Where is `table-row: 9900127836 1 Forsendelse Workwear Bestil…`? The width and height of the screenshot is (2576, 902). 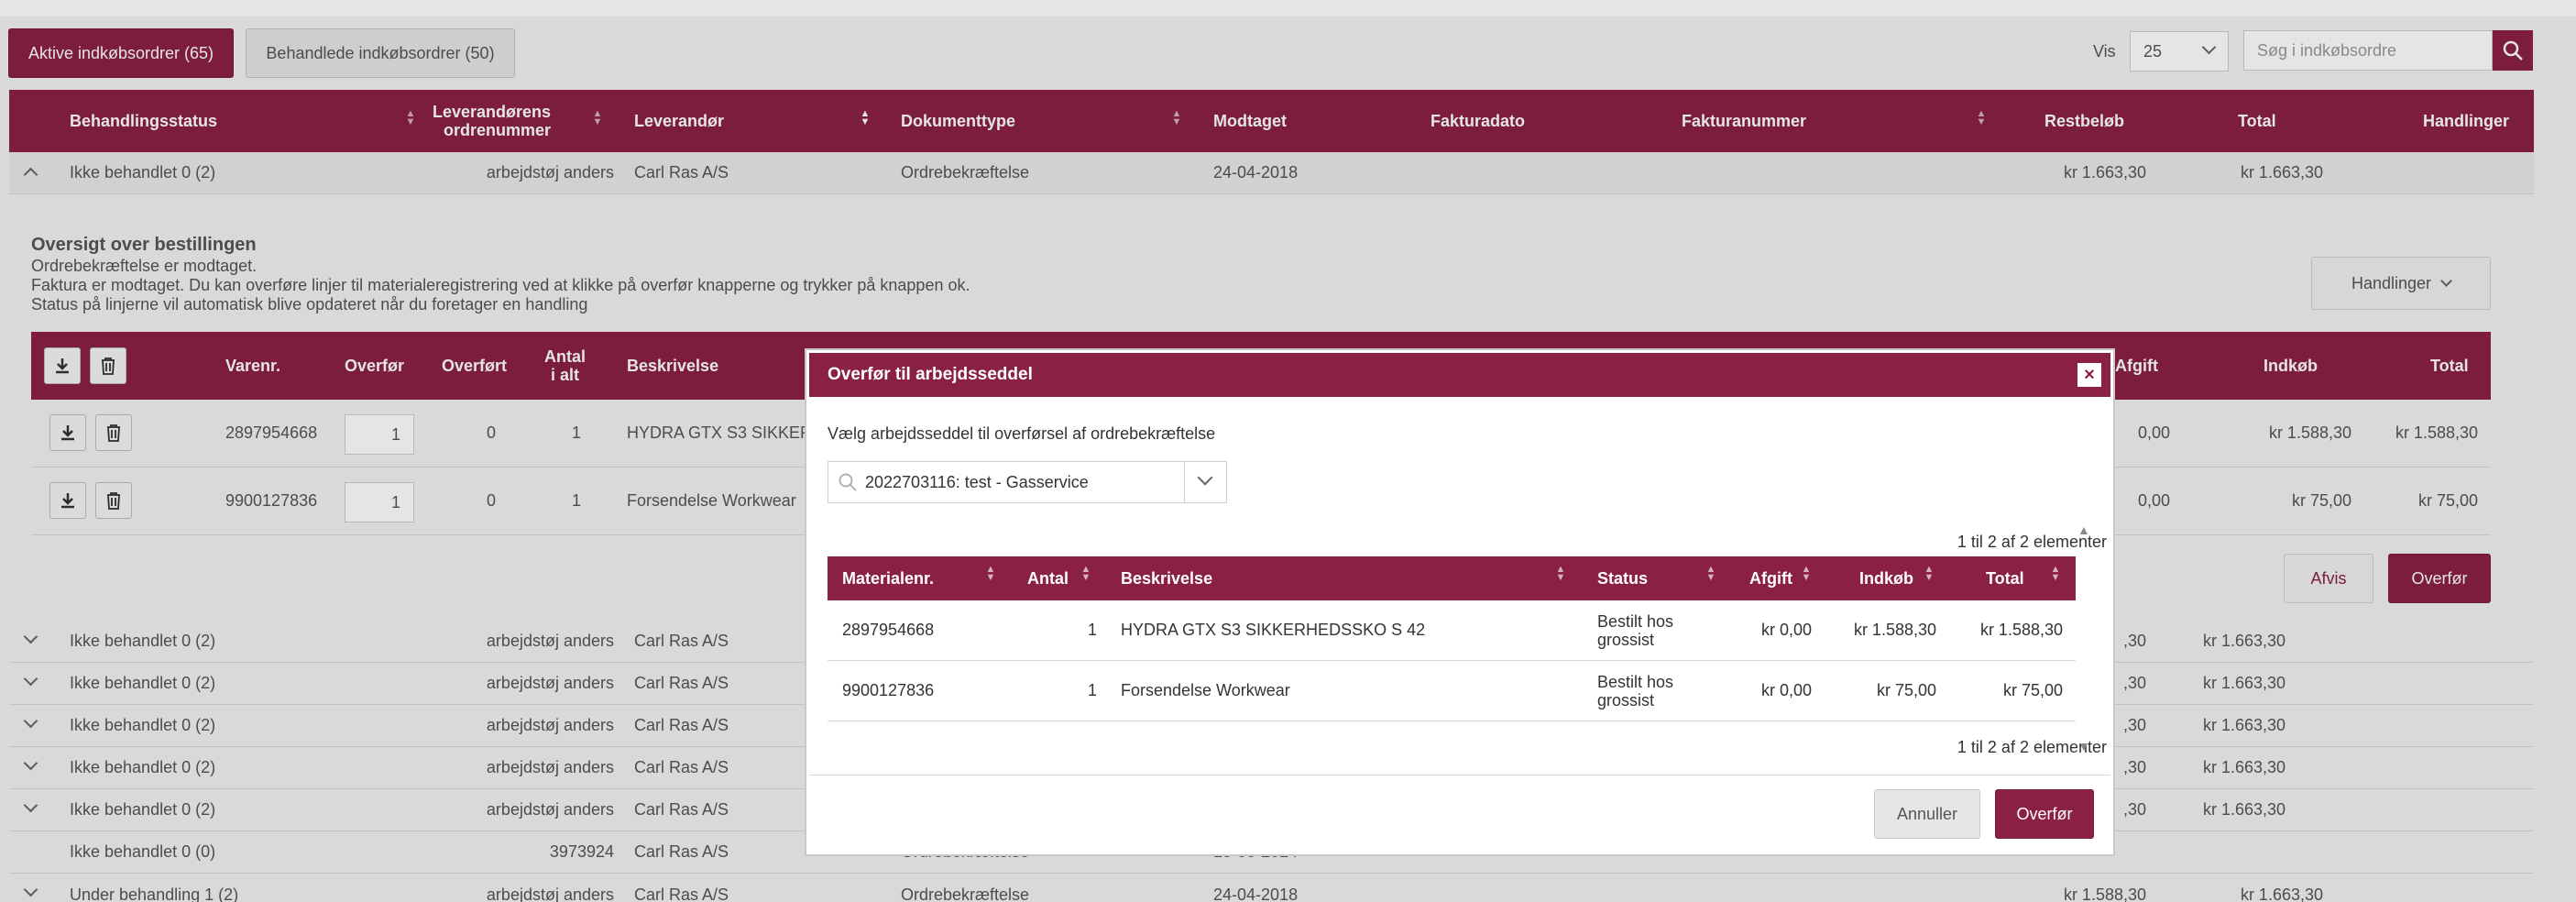 table-row: 9900127836 1 Forsendelse Workwear Bestil… is located at coordinates (1452, 691).